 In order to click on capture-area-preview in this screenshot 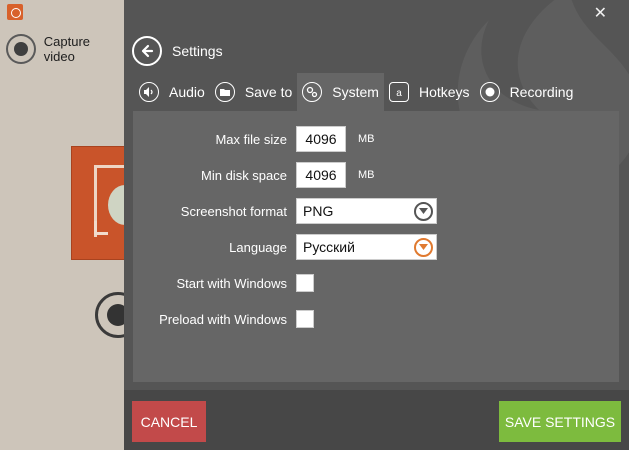, I will do `click(106, 203)`.